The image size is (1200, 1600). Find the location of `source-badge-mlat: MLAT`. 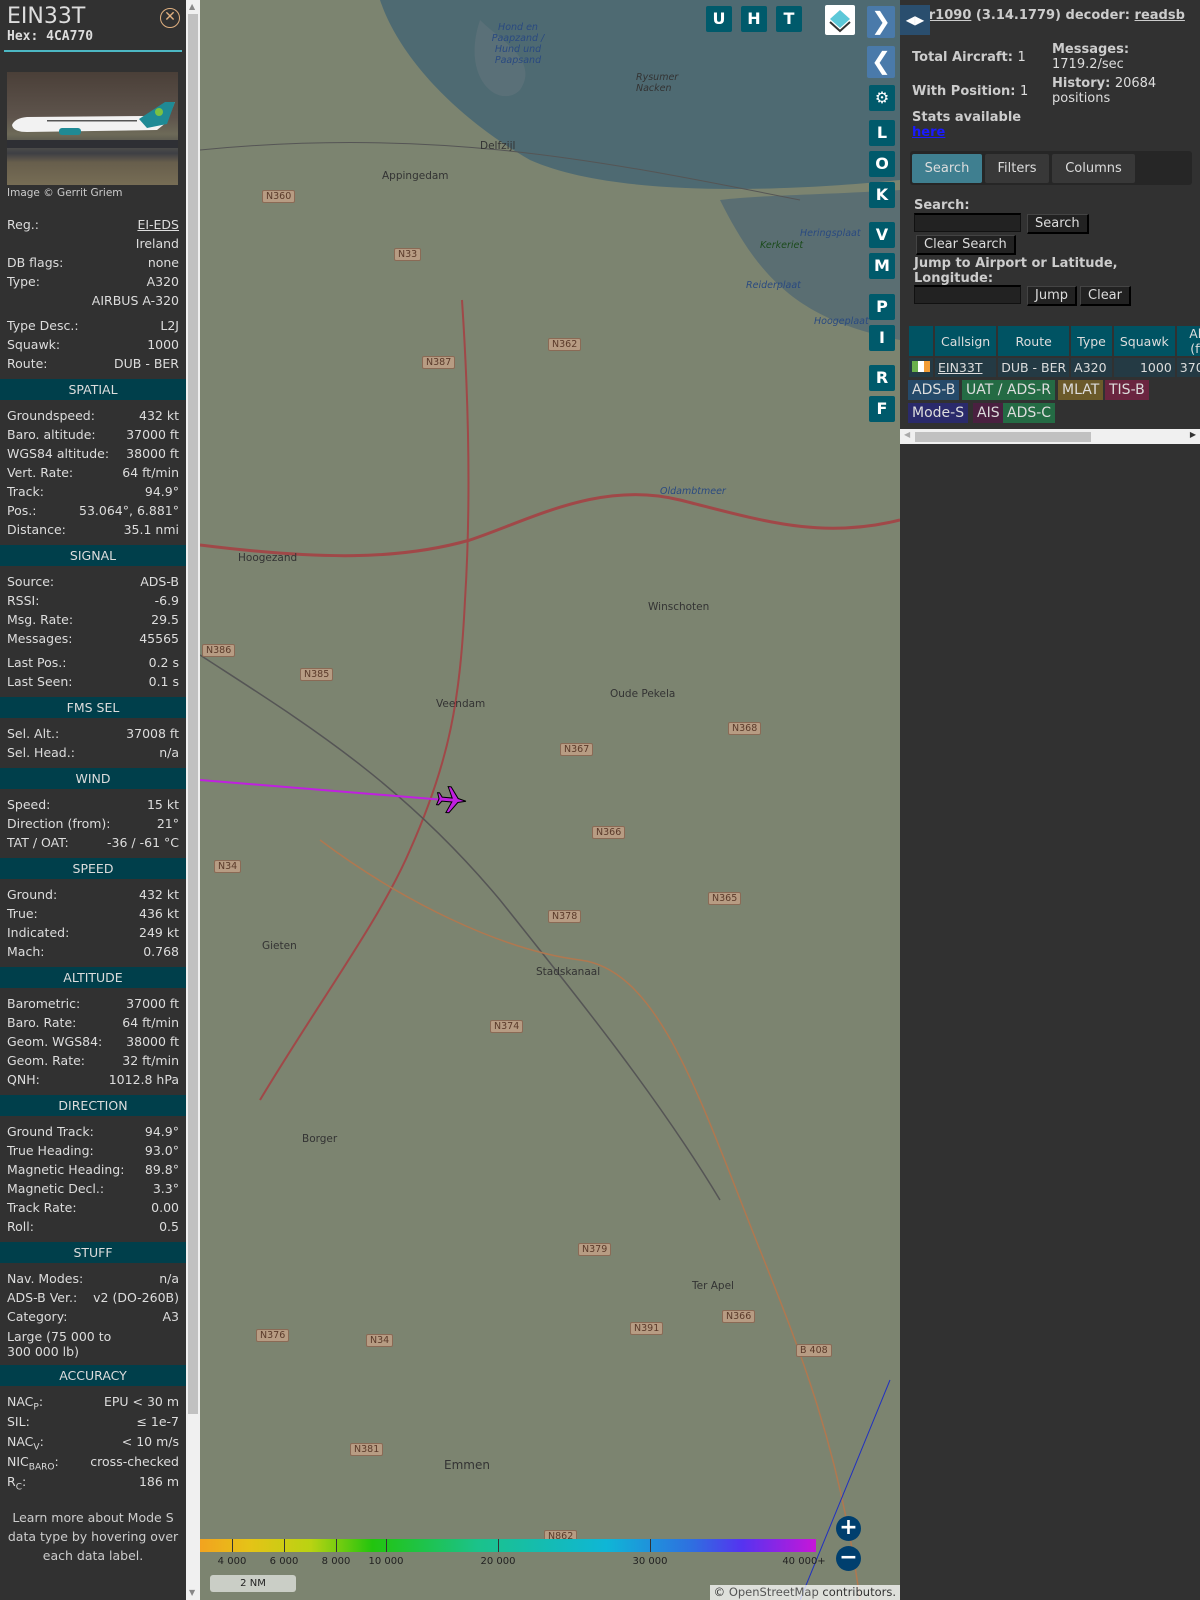

source-badge-mlat: MLAT is located at coordinates (1081, 390).